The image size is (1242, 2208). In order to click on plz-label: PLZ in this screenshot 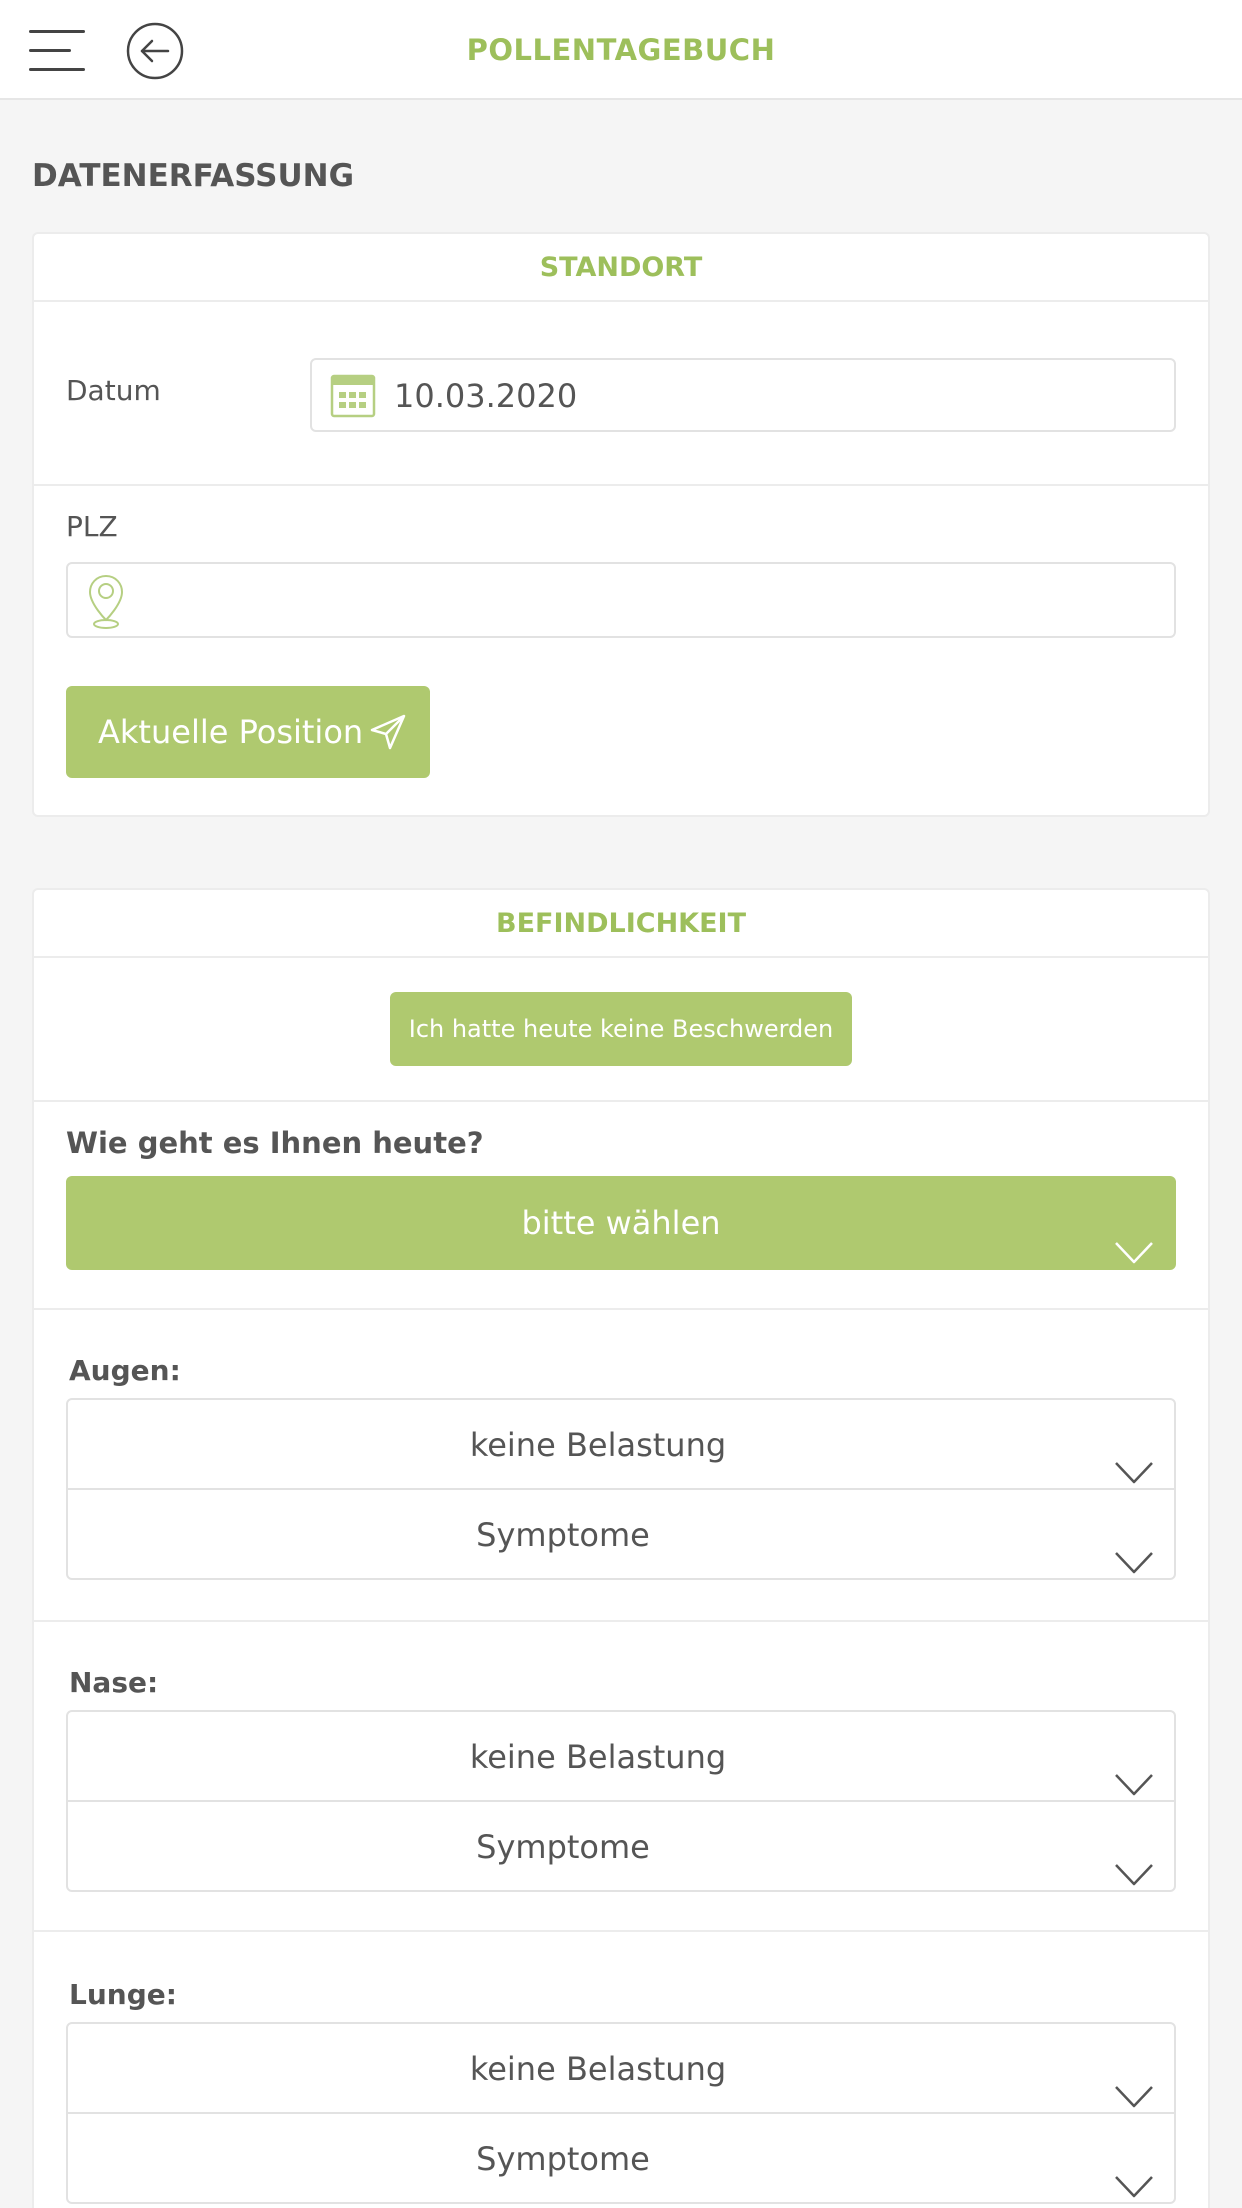, I will do `click(92, 526)`.